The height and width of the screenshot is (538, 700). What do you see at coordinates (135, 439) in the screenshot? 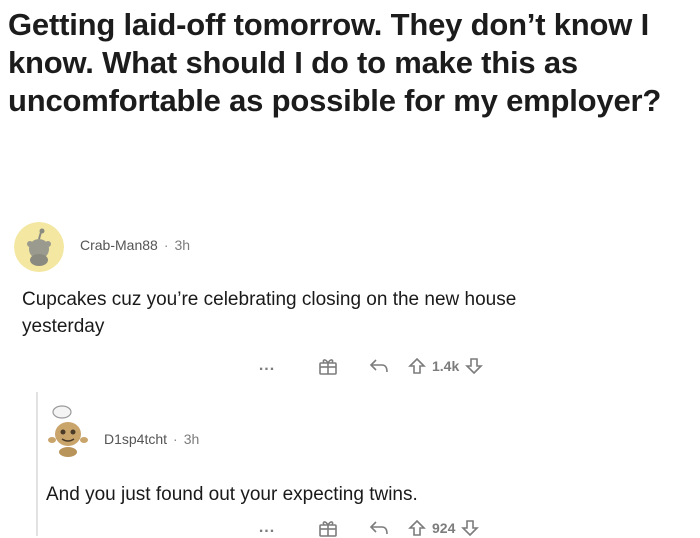
I see `username: D1sp4tcht` at bounding box center [135, 439].